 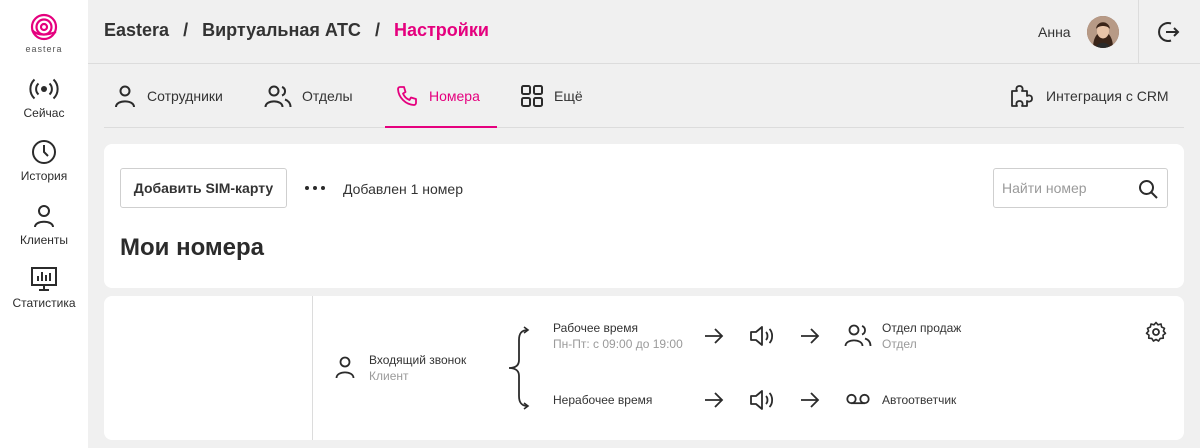 I want to click on sidebar-item-statistics: Статистика, so click(x=44, y=288).